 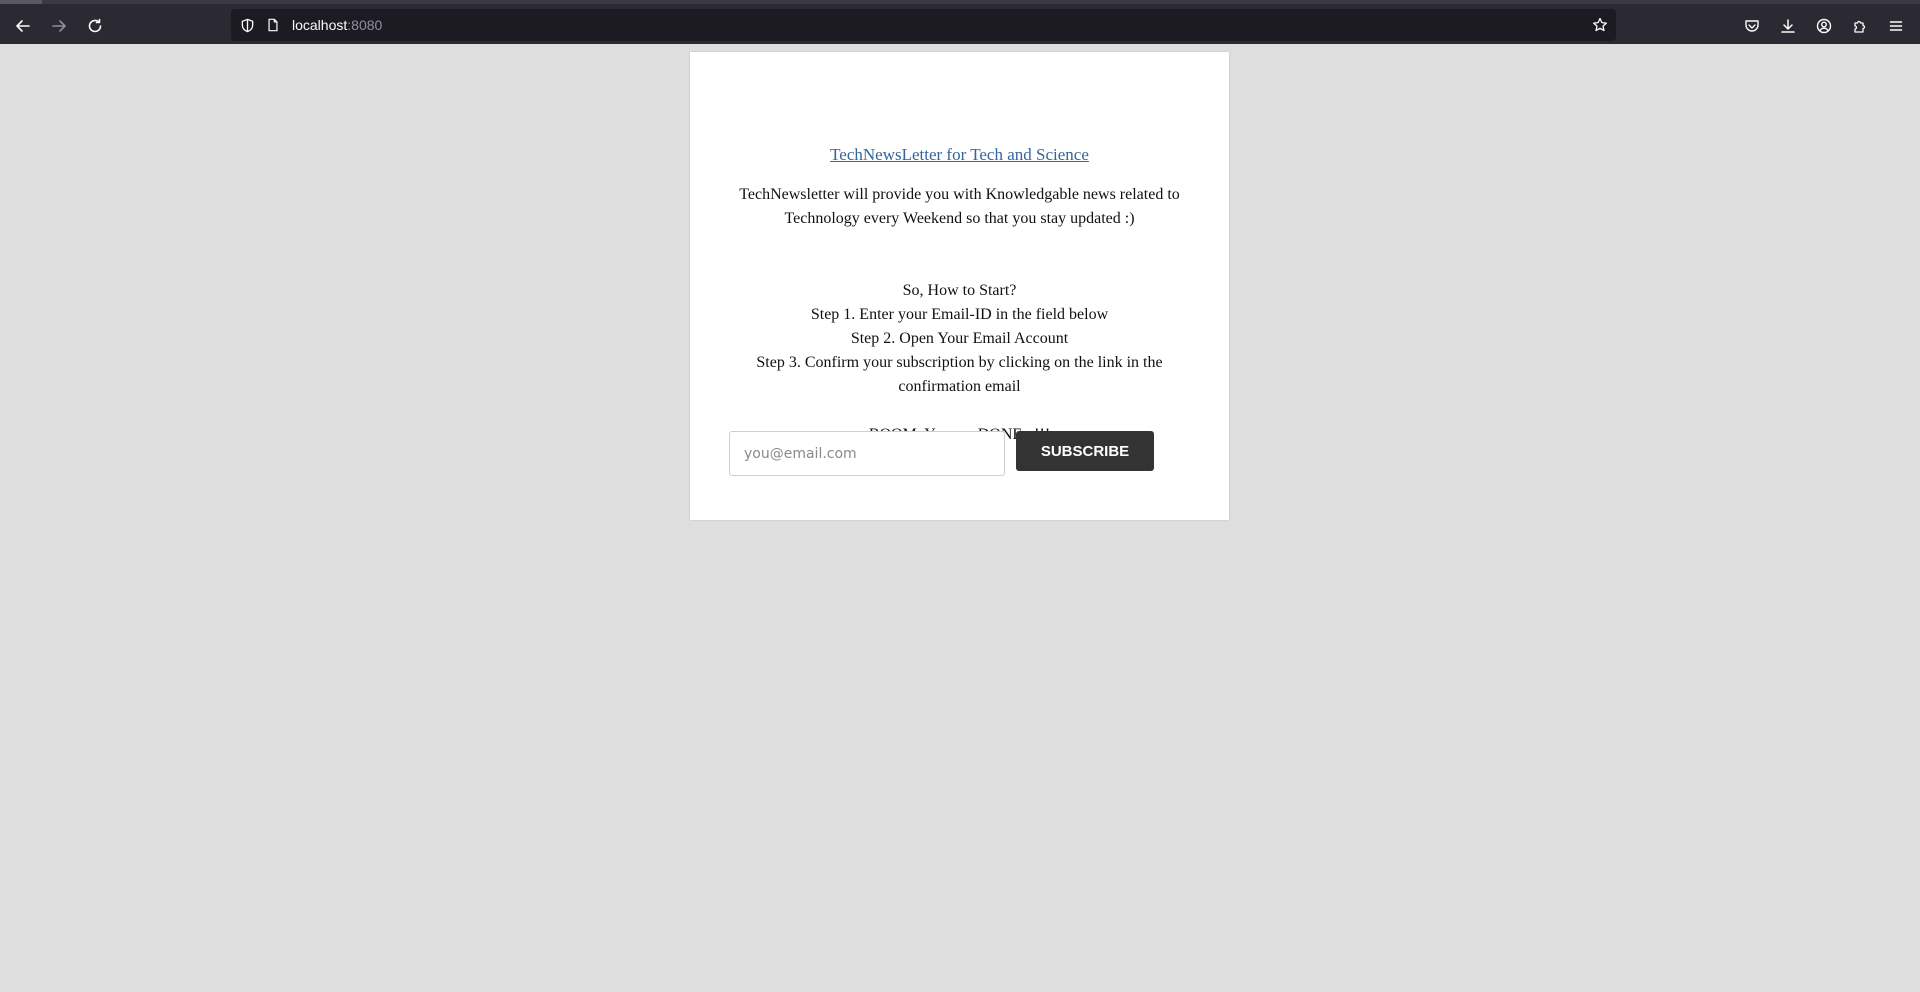 What do you see at coordinates (1085, 451) in the screenshot?
I see `subscribe-button: SUBSCRIBE` at bounding box center [1085, 451].